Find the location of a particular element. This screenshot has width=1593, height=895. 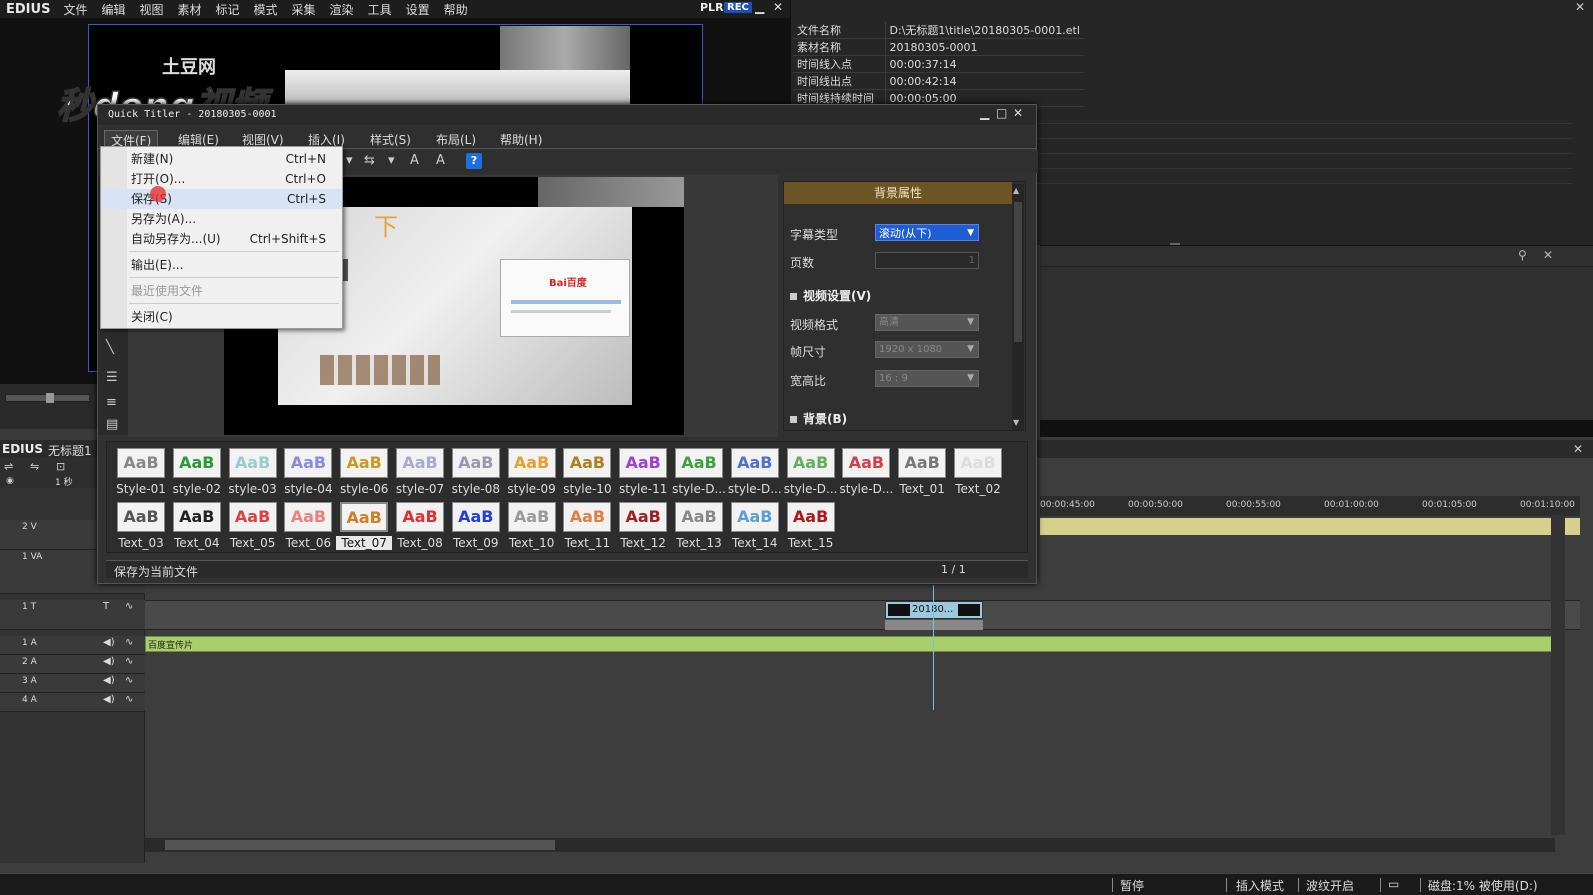

style-item: AaB Text_12 is located at coordinates (643, 527).